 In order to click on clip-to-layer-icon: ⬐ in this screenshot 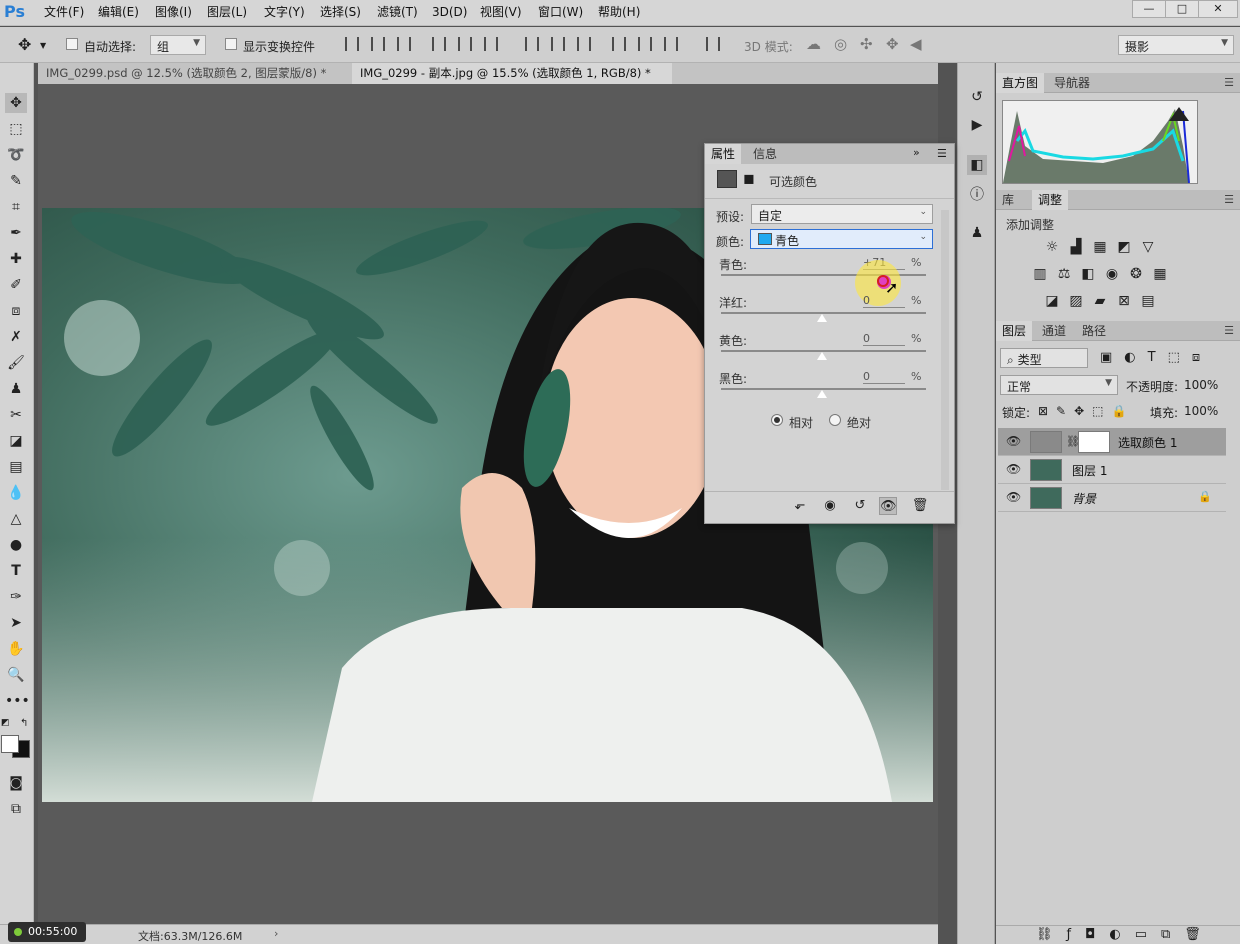, I will do `click(800, 506)`.